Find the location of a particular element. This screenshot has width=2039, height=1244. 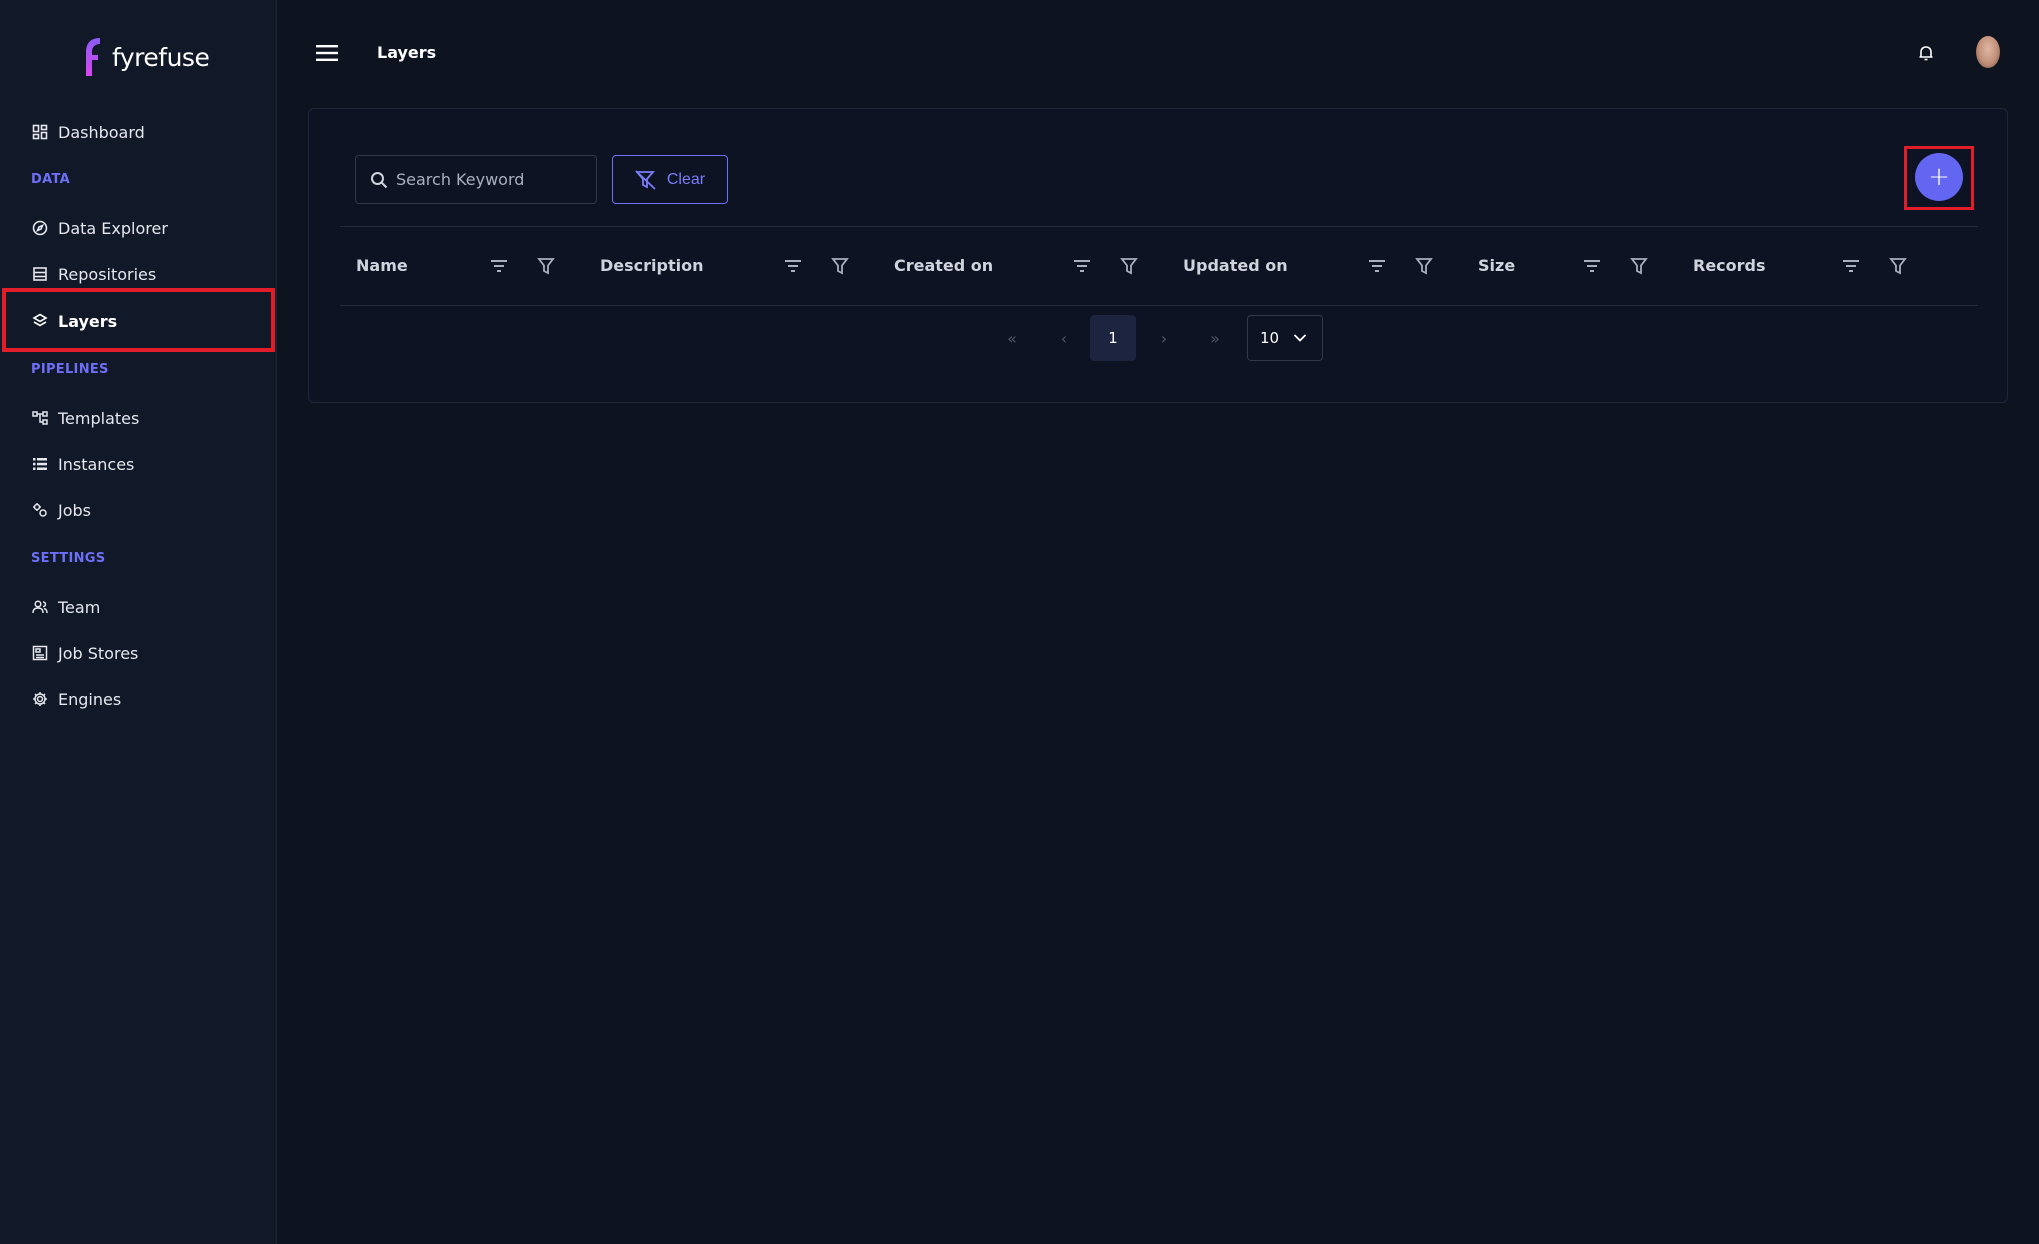

add-layer-button: + is located at coordinates (1939, 177).